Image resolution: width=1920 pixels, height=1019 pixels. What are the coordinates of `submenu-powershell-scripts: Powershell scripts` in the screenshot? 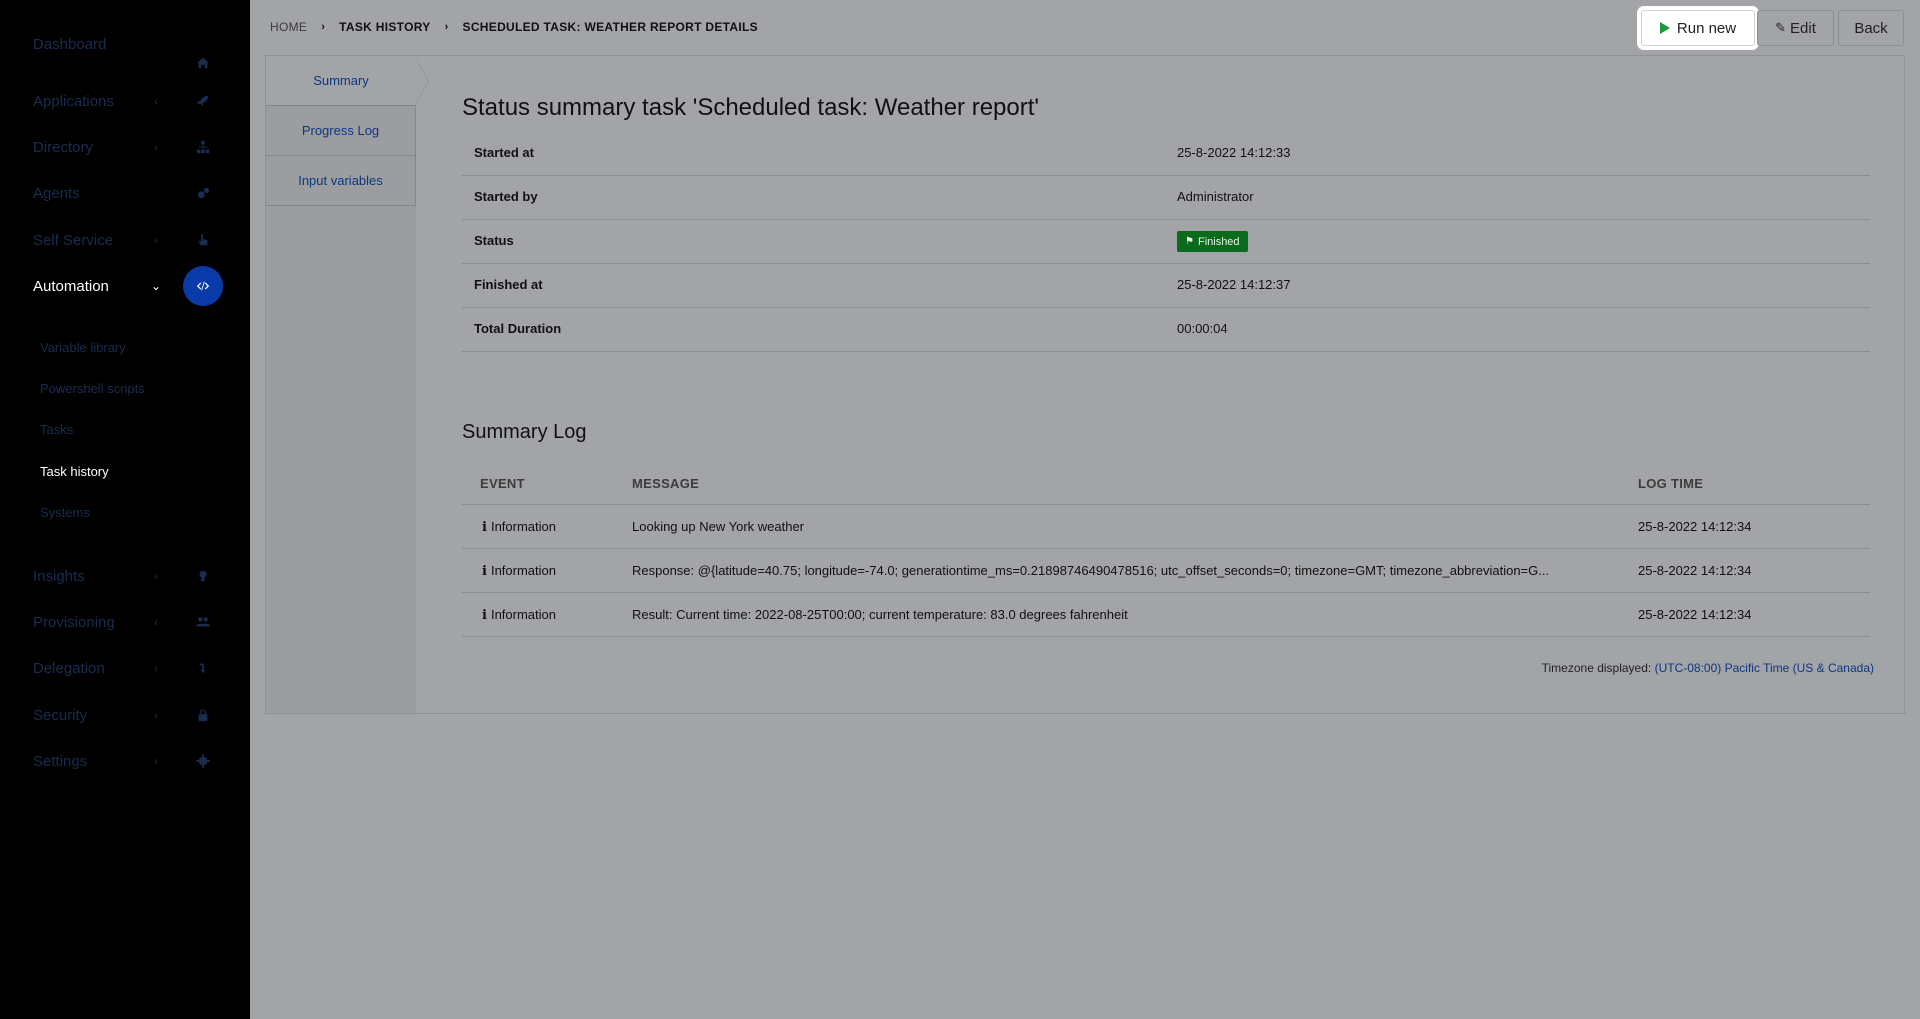 It's located at (92, 388).